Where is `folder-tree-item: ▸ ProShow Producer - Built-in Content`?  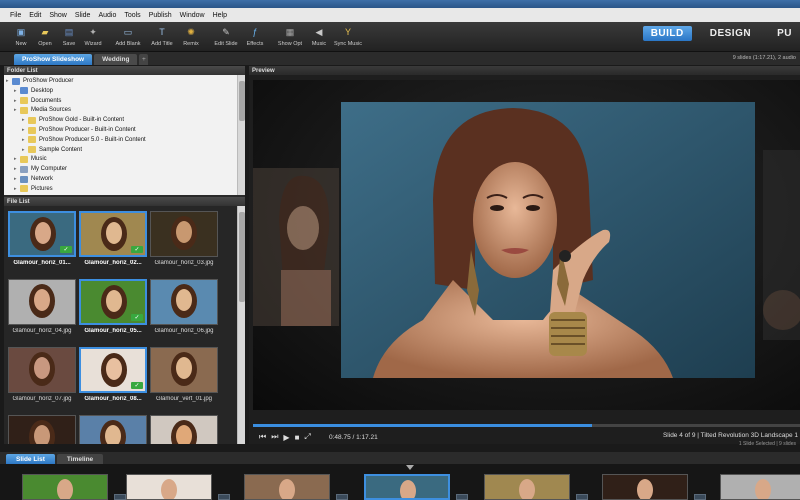
folder-tree-item: ▸ ProShow Producer - Built-in Content is located at coordinates (79, 130).